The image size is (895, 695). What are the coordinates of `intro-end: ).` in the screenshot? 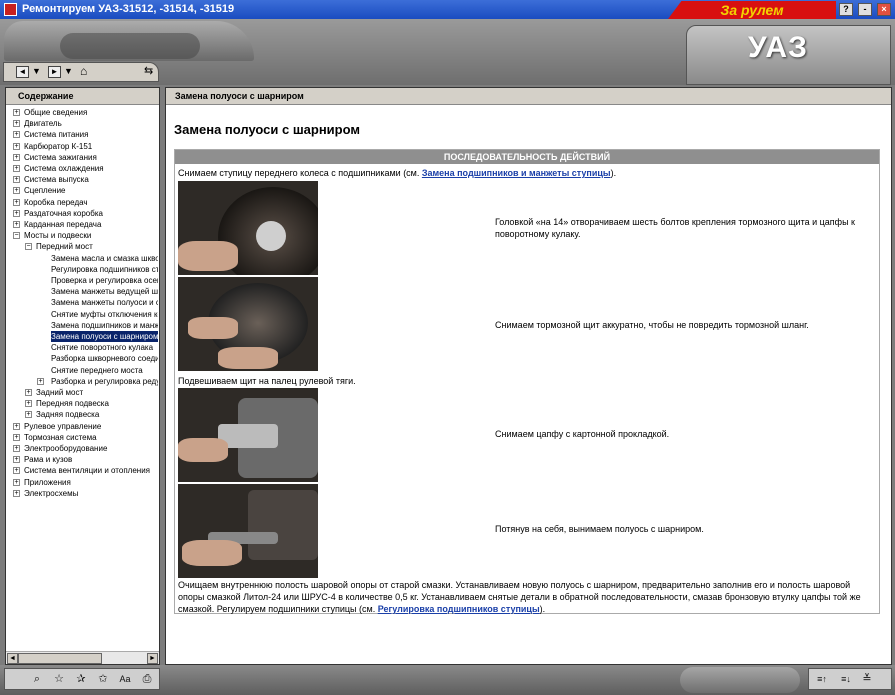 It's located at (613, 173).